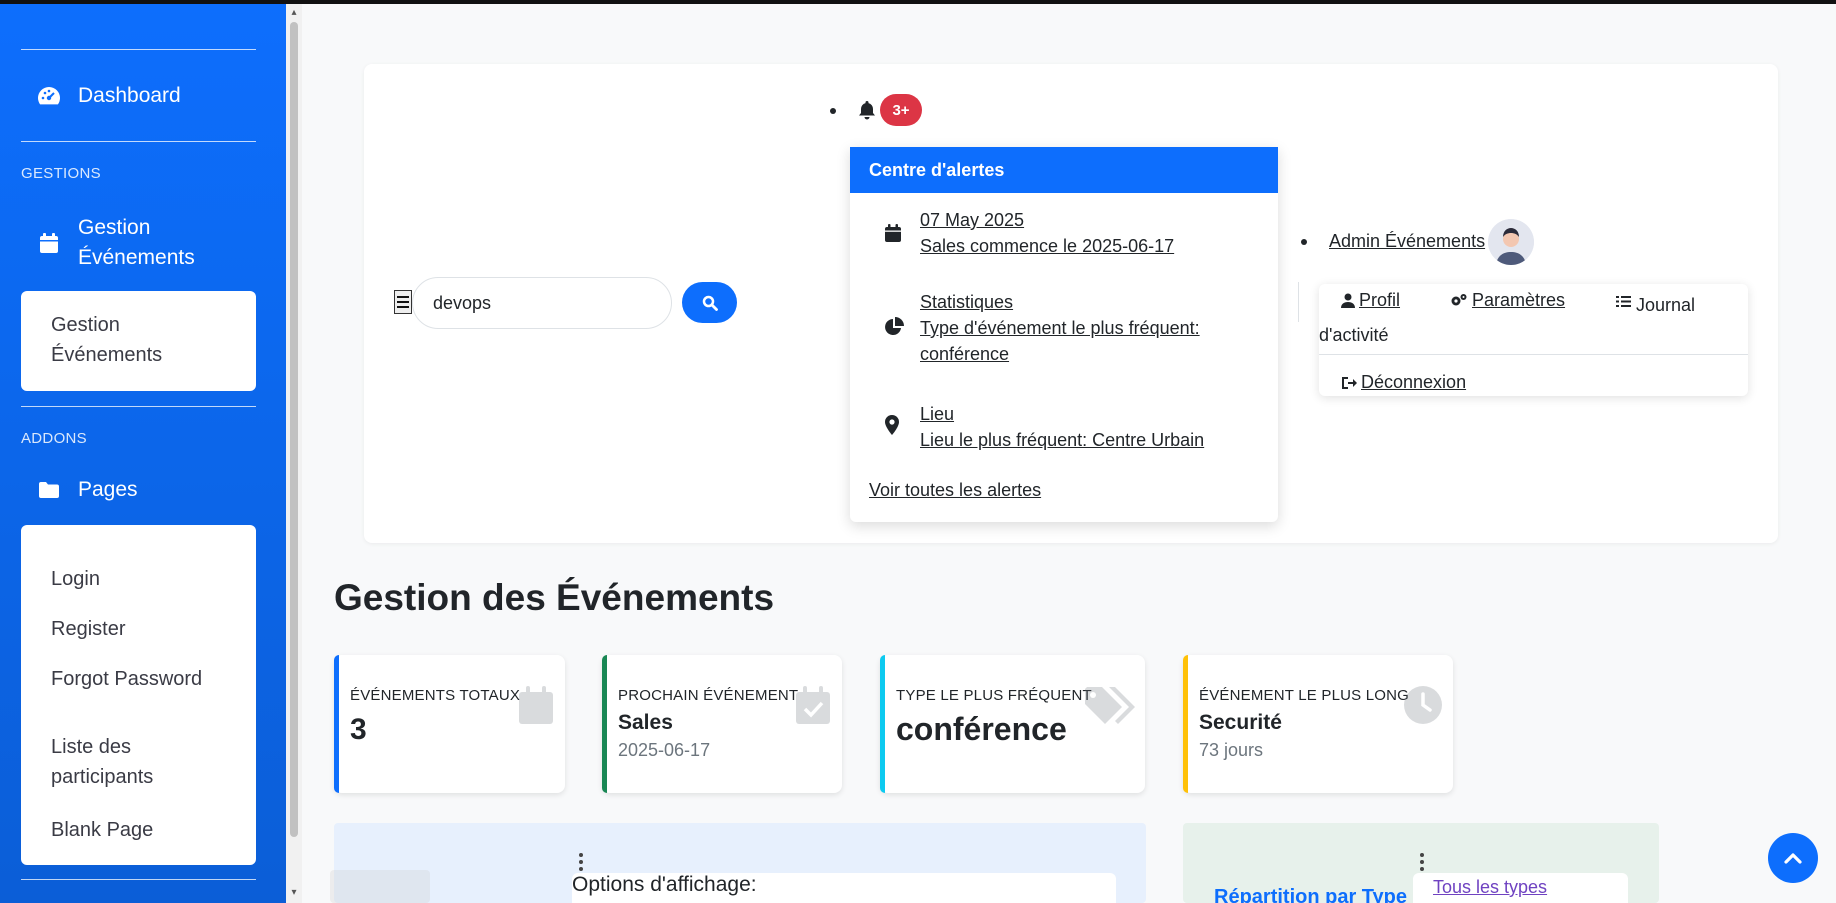 This screenshot has width=1836, height=903. What do you see at coordinates (129, 95) in the screenshot?
I see `sidebar-item-label: Dashboard` at bounding box center [129, 95].